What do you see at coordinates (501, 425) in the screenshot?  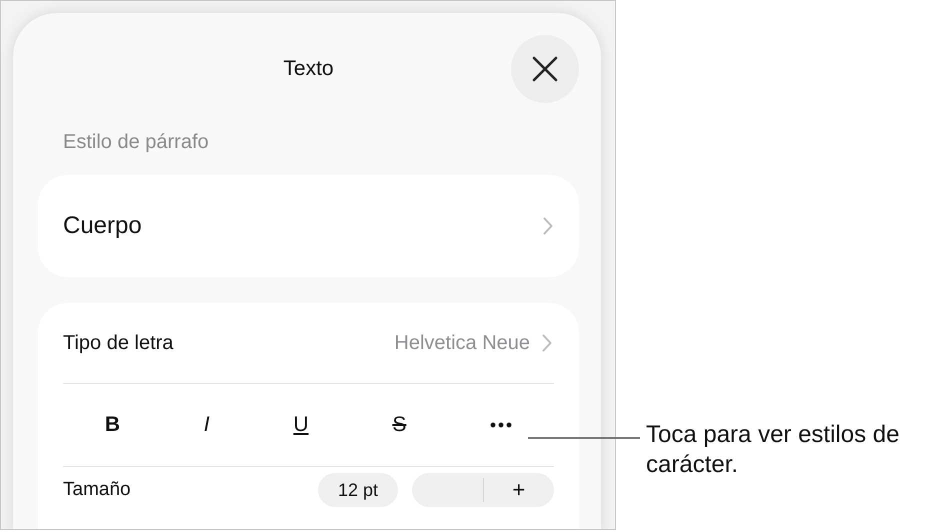 I see `more-icon` at bounding box center [501, 425].